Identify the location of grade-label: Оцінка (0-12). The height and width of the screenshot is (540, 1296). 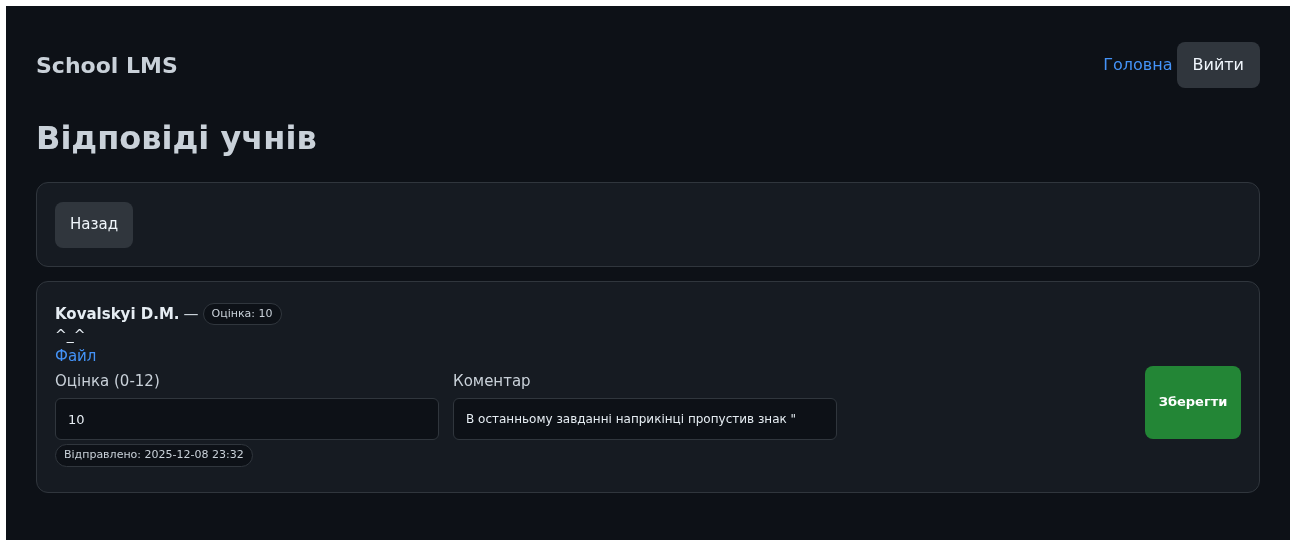
(108, 381).